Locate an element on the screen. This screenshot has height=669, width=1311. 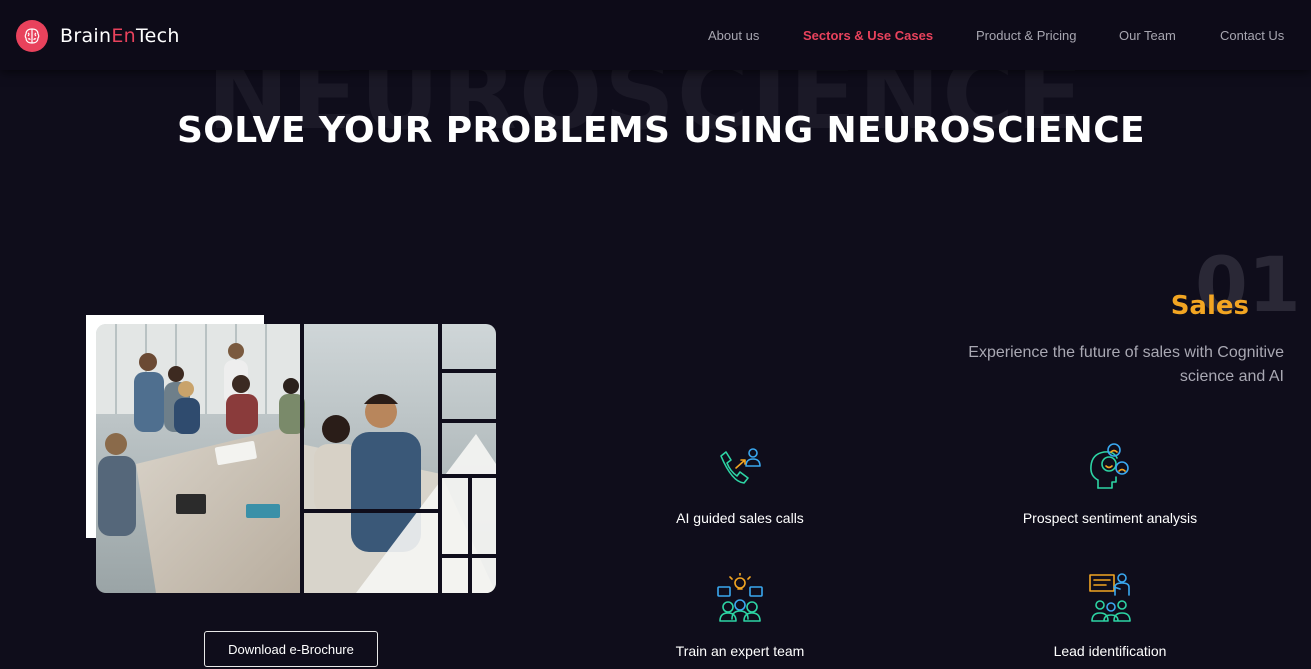
feature-label: Lead identification is located at coordinates (1110, 651).